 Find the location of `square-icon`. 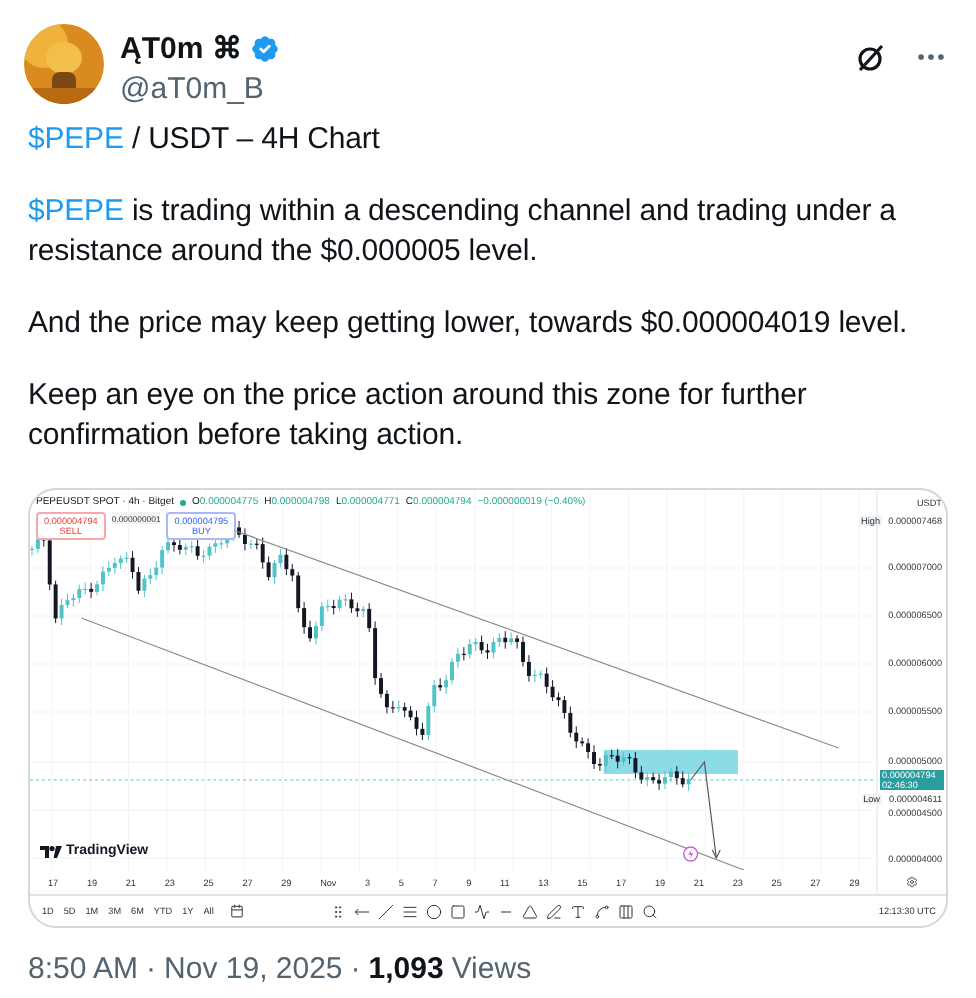

square-icon is located at coordinates (457, 911).